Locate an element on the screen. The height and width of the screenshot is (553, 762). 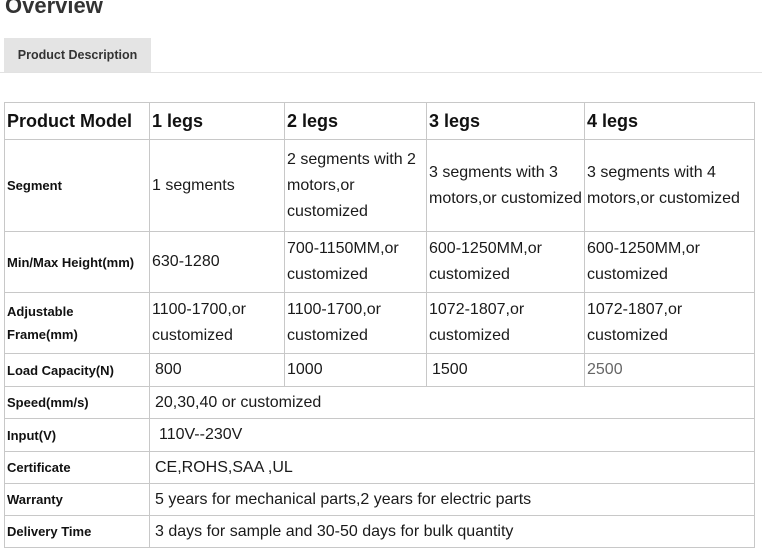
table-cell: 1500 is located at coordinates (505, 370).